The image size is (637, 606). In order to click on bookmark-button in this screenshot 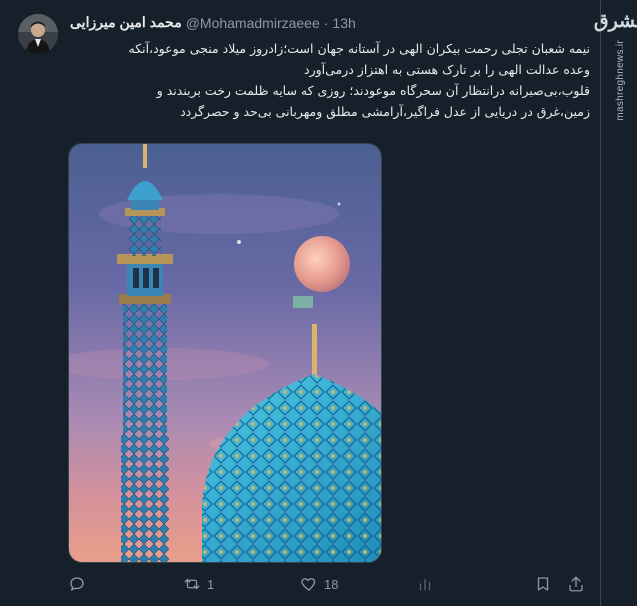, I will do `click(543, 584)`.